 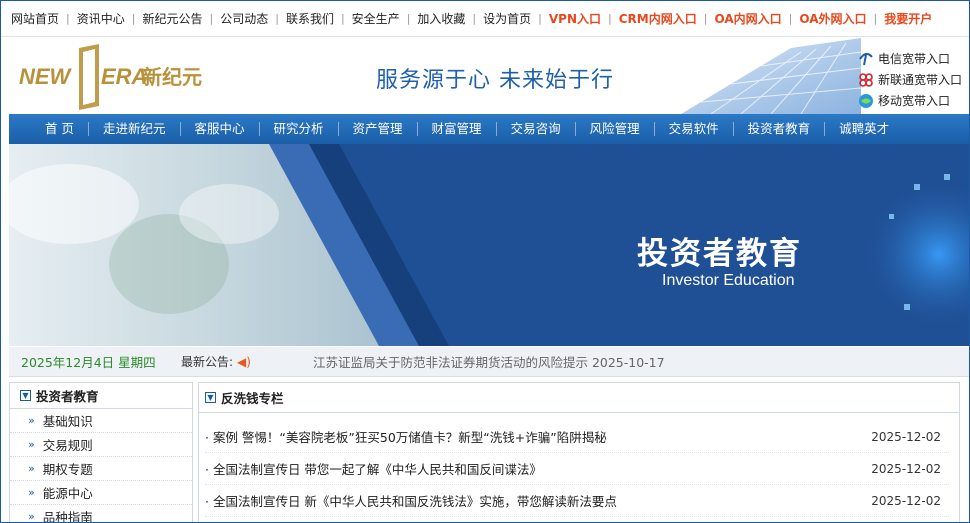 What do you see at coordinates (914, 59) in the screenshot?
I see `isp-link-label: 电信宽带入口` at bounding box center [914, 59].